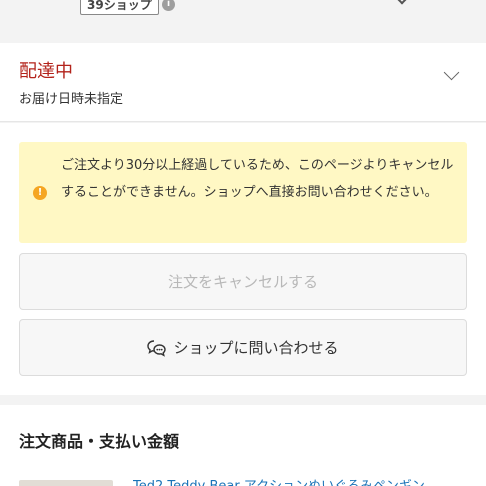 Image resolution: width=486 pixels, height=486 pixels. Describe the element at coordinates (243, 21) in the screenshot. I see `header-strip: 39ショップ i` at that location.